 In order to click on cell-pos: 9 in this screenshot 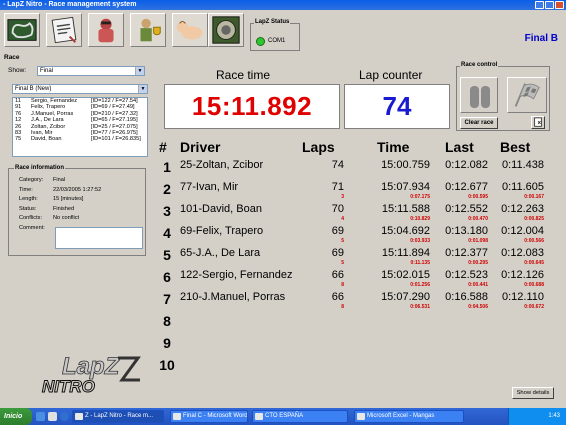, I will do `click(167, 343)`.